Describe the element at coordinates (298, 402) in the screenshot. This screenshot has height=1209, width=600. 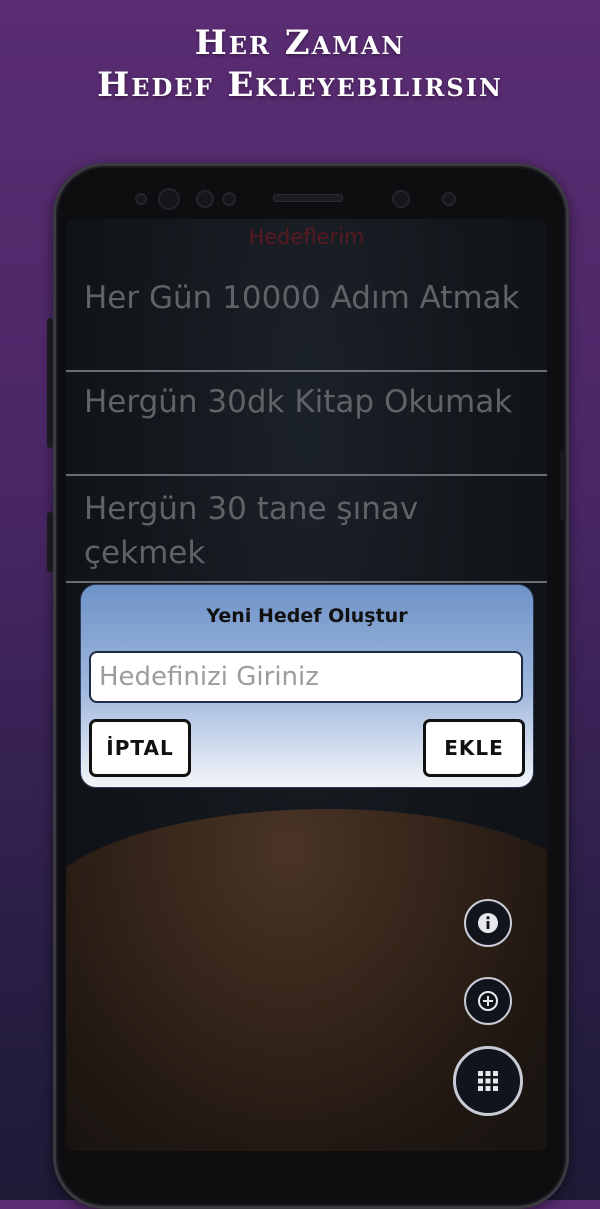
I see `goal-text: Hergün 30dk Kitap Okumak` at that location.